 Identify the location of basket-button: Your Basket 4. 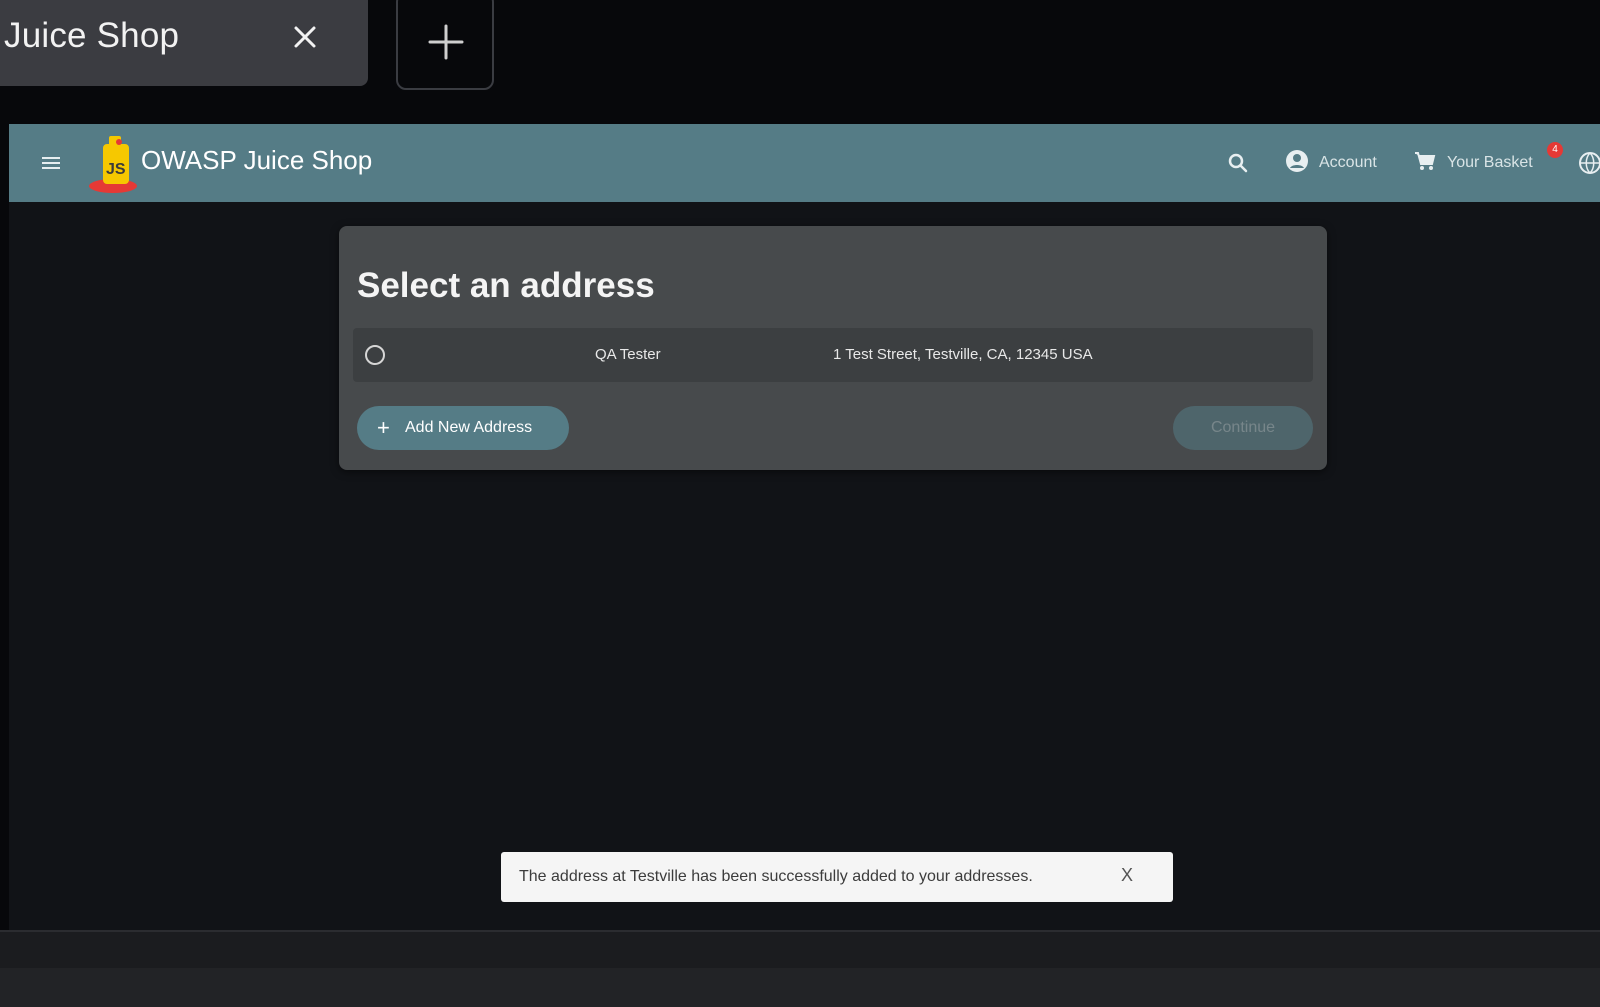
(1488, 160).